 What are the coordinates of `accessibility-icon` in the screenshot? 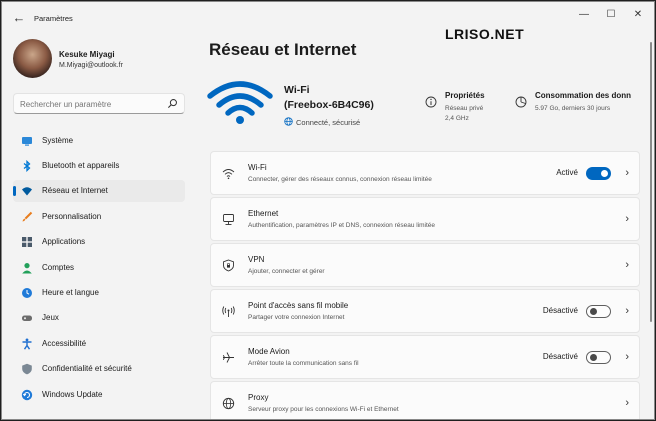 It's located at (27, 344).